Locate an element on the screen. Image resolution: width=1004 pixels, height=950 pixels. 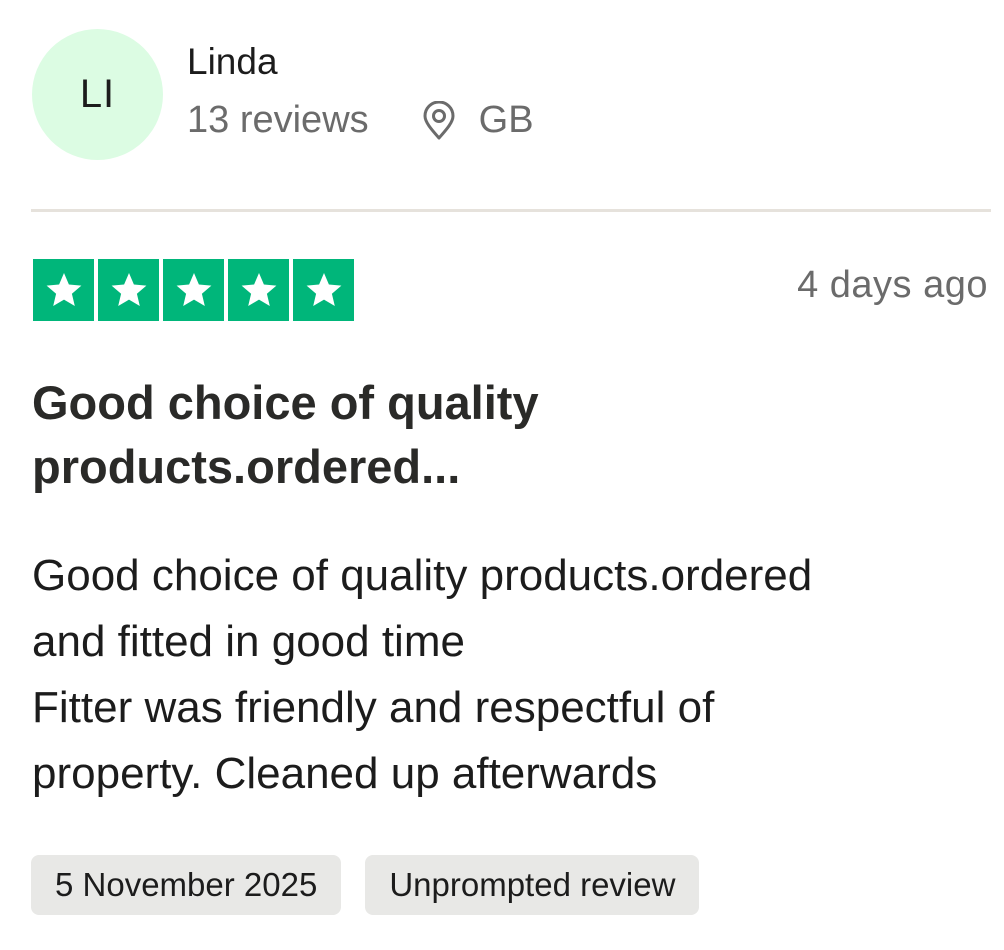
date-of-experience-badge: 5 November 2025 is located at coordinates (186, 885).